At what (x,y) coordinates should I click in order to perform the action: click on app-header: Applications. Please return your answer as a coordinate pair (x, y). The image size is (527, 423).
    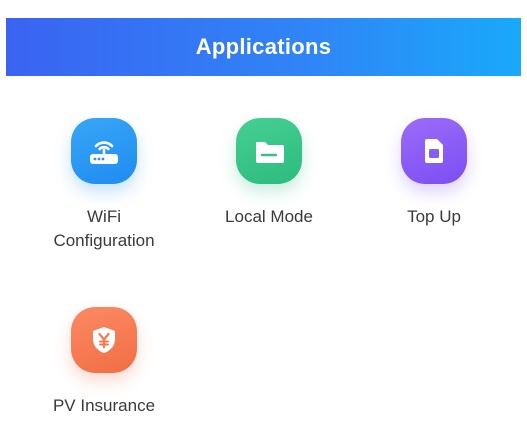
    Looking at the image, I should click on (263, 47).